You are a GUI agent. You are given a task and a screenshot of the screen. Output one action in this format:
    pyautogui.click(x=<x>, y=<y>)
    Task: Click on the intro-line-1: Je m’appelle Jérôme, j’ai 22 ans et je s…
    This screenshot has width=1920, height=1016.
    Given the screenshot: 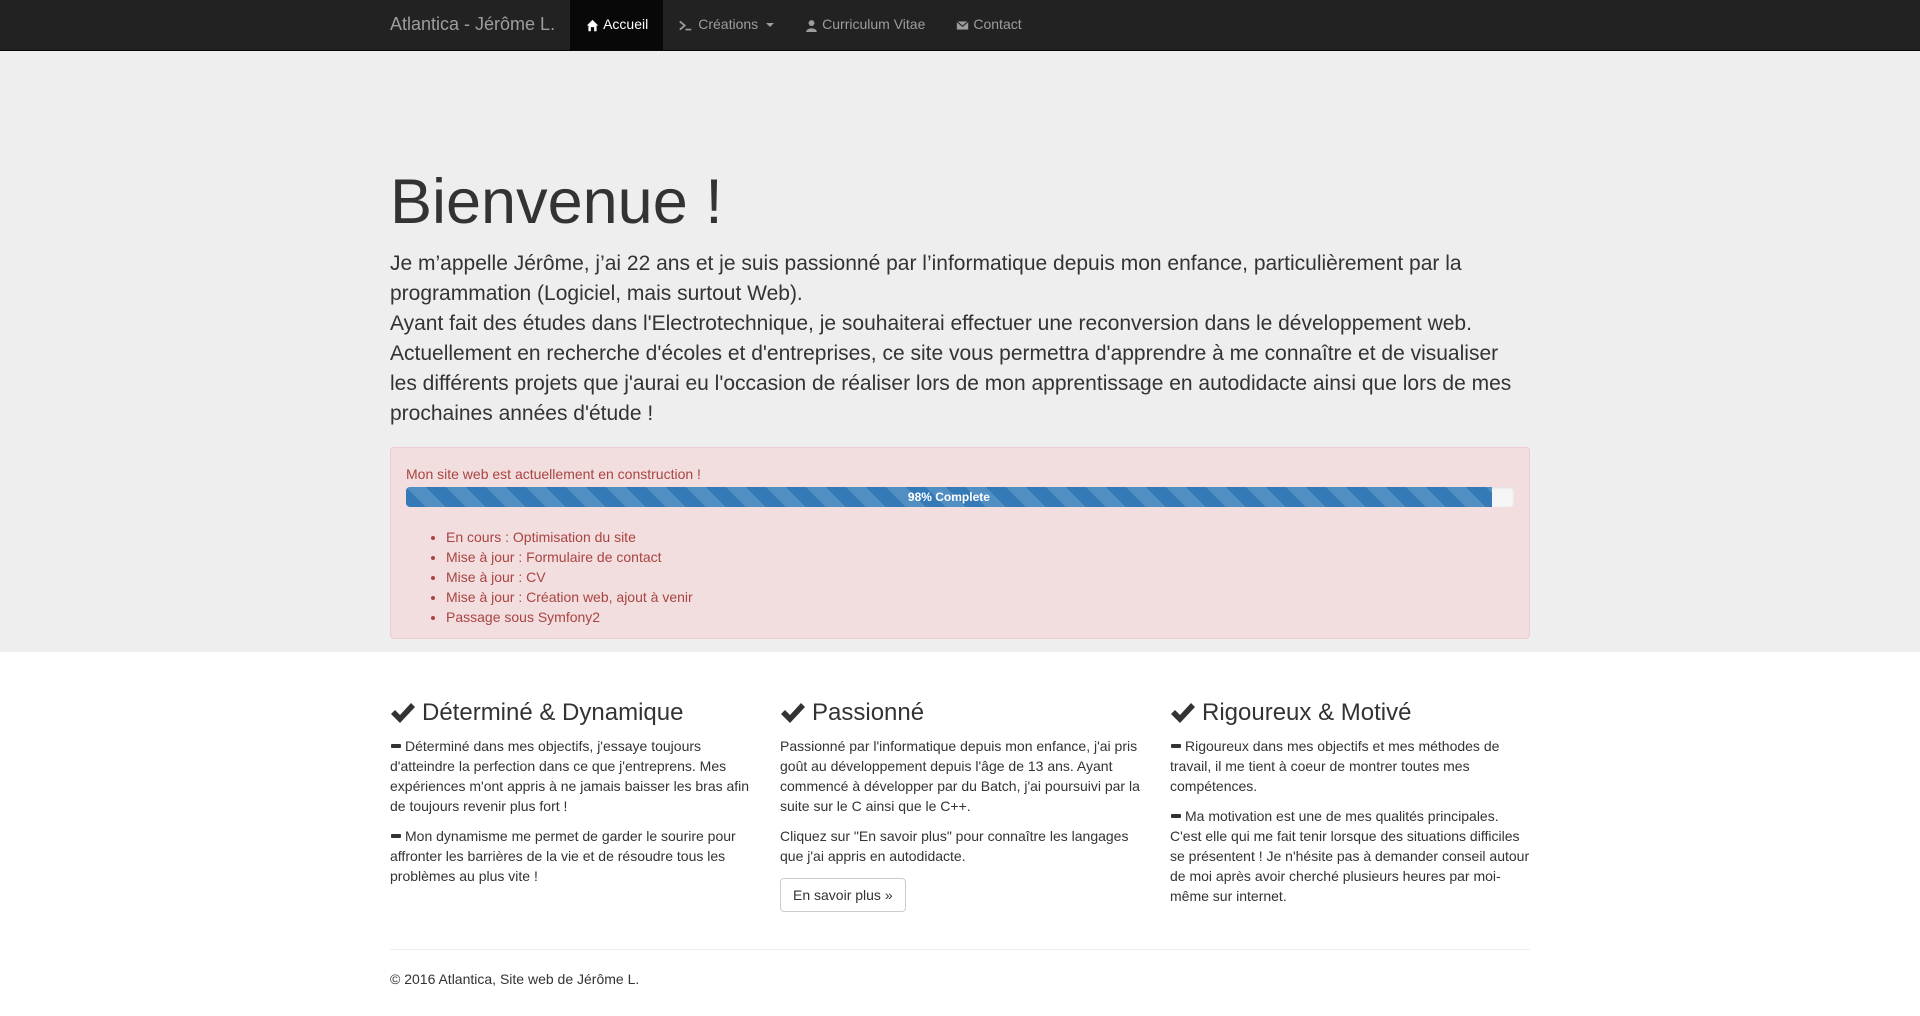 What is the action you would take?
    pyautogui.click(x=926, y=279)
    